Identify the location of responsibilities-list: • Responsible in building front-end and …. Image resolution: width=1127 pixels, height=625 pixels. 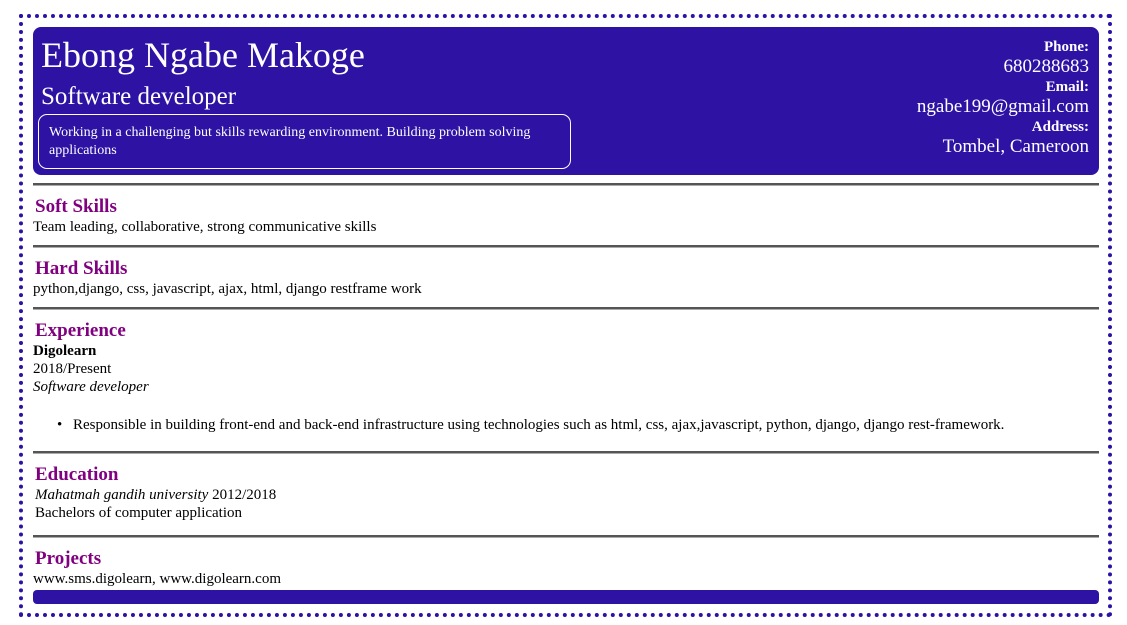
(566, 425).